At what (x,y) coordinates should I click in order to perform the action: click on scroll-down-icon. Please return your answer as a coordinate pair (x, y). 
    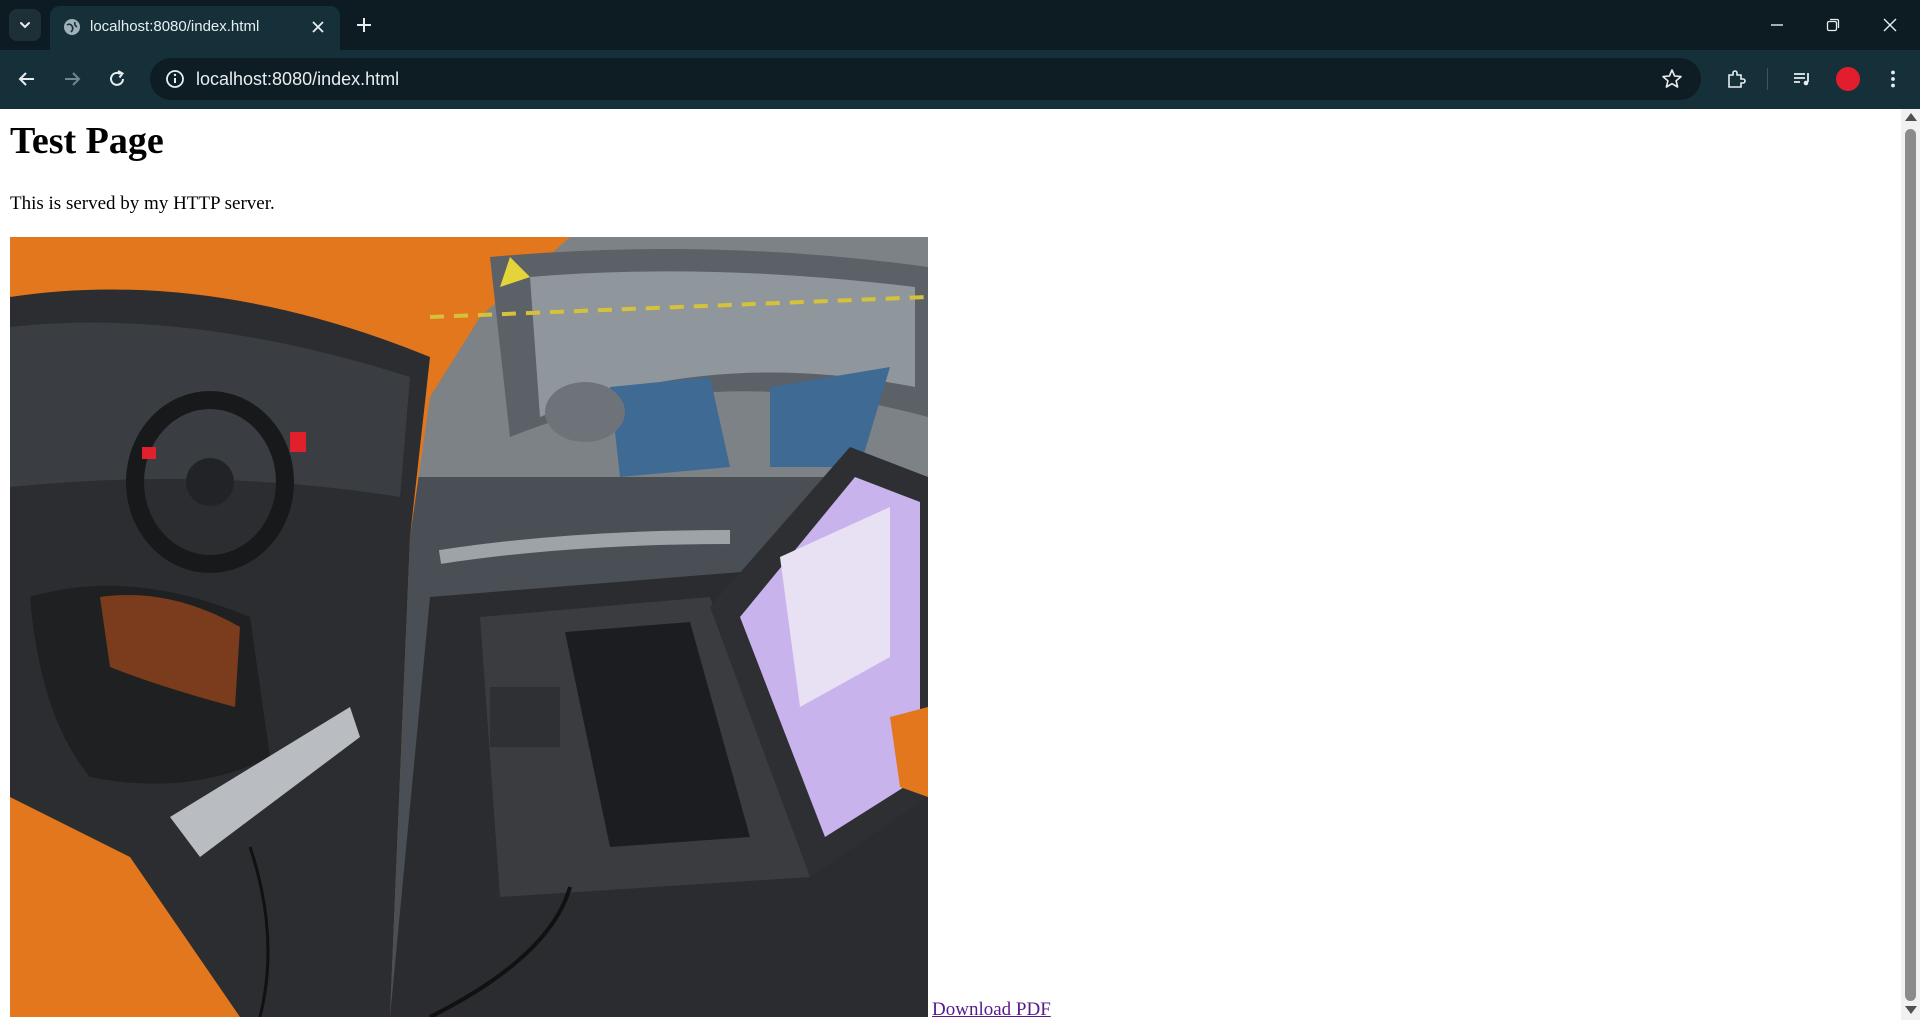
    Looking at the image, I should click on (1911, 1010).